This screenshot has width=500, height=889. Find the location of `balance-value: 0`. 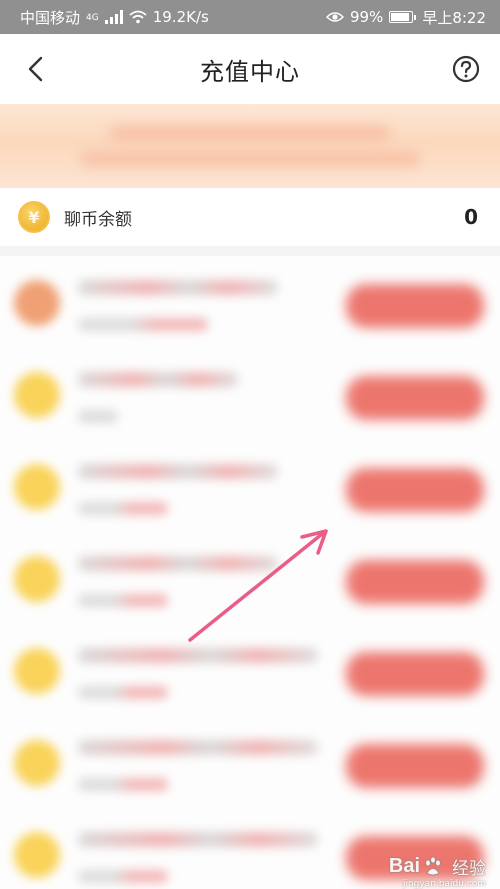

balance-value: 0 is located at coordinates (471, 217).